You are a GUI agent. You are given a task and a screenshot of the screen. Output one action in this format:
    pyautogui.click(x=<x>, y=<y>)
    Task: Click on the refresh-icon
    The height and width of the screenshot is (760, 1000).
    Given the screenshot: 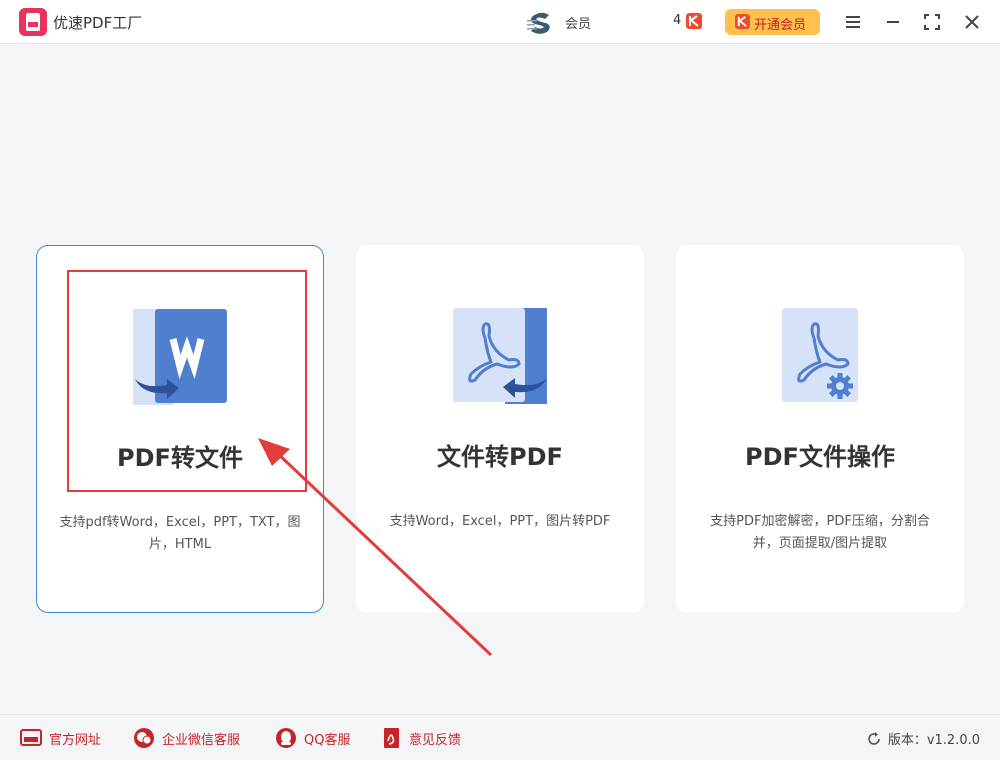 What is the action you would take?
    pyautogui.click(x=874, y=739)
    